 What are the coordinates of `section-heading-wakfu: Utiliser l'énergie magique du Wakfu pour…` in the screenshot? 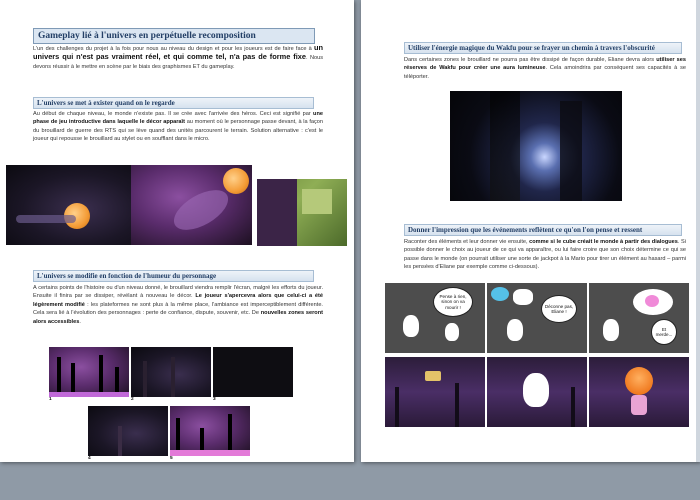 It's located at (543, 48).